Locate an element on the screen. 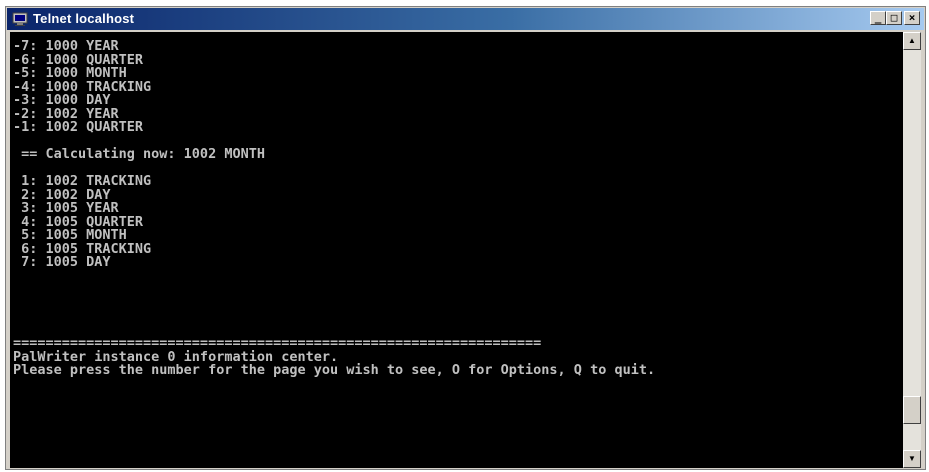 The image size is (929, 472). close-icon: × is located at coordinates (912, 17).